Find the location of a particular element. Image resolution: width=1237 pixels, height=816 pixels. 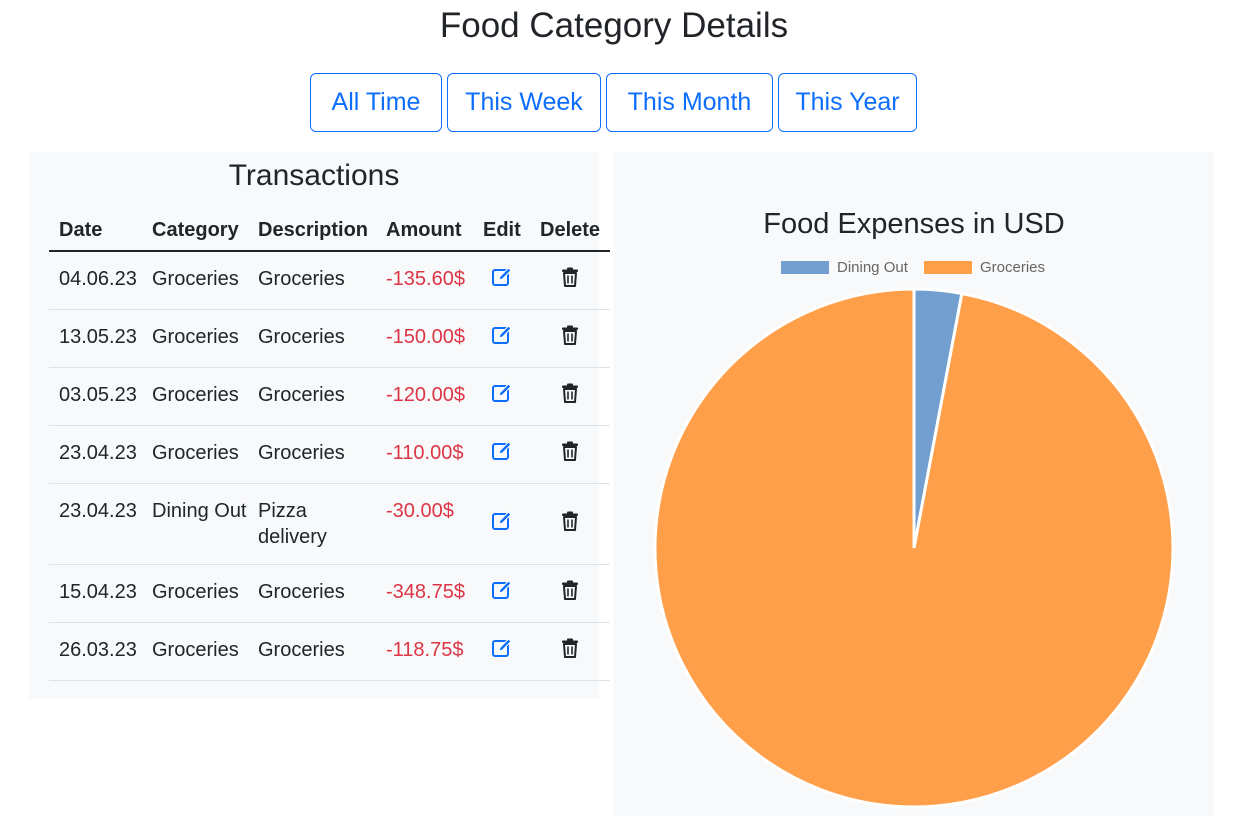

amount-cell: -135.60$ is located at coordinates (424, 280).